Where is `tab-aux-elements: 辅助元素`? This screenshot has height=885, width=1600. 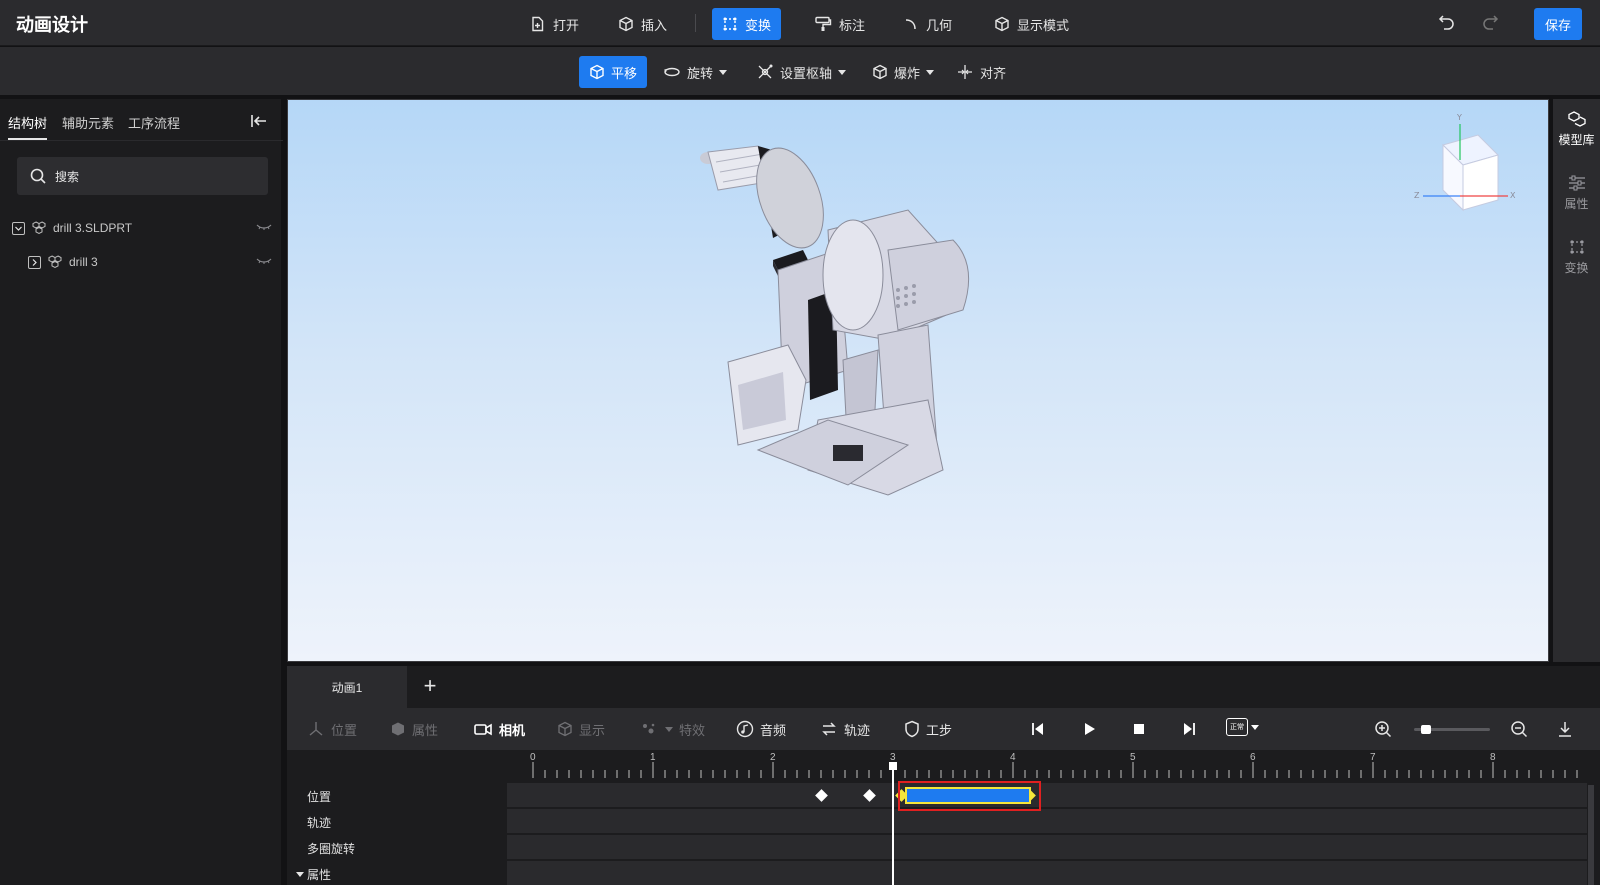
tab-aux-elements: 辅助元素 is located at coordinates (88, 125).